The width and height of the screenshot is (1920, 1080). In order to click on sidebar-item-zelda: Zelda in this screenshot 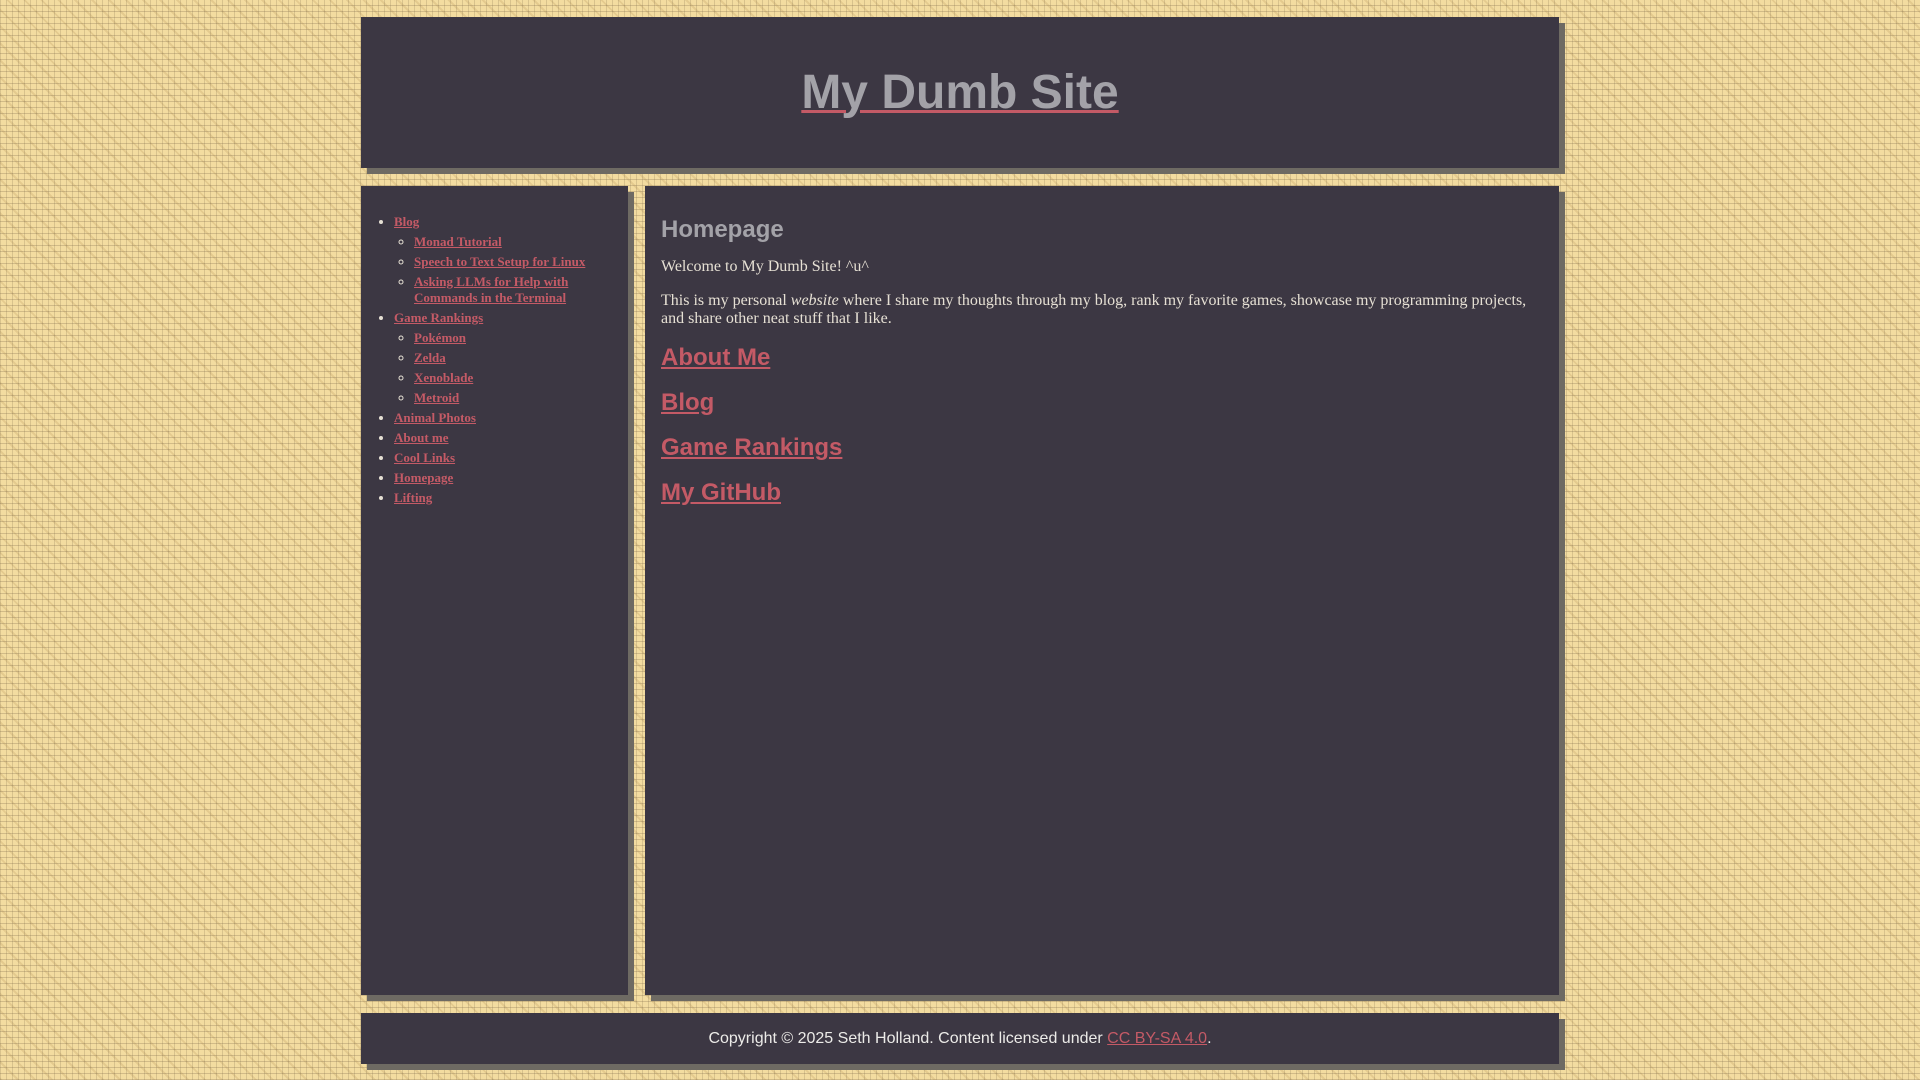, I will do `click(515, 358)`.